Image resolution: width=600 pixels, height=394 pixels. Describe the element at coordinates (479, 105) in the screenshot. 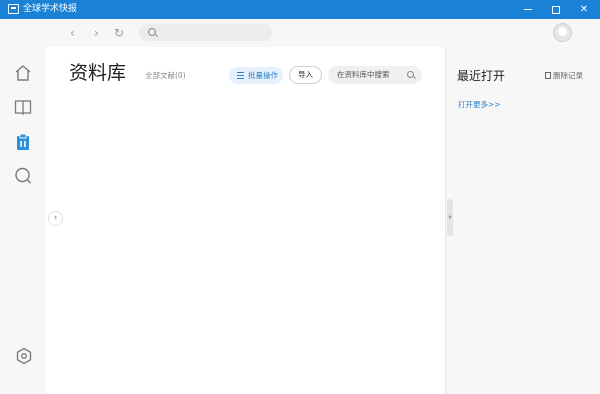

I see `open-more-link: 打开更多>>` at that location.